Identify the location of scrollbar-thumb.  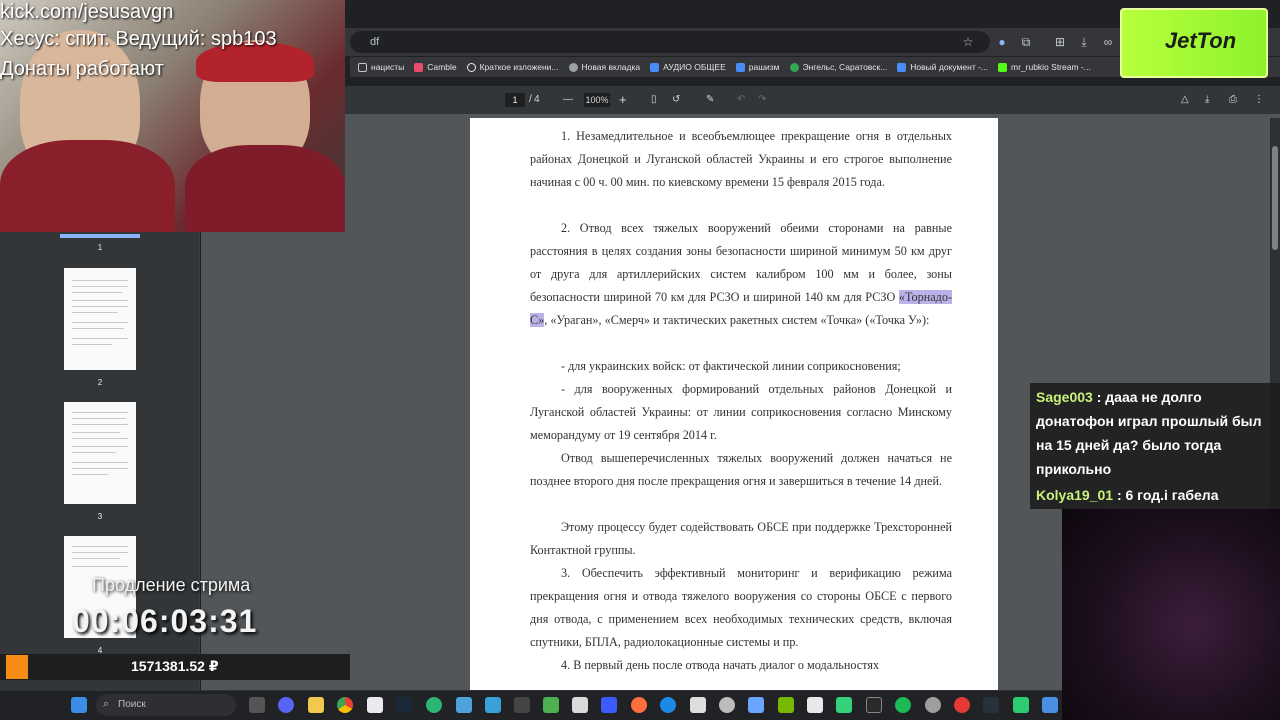
(1275, 198).